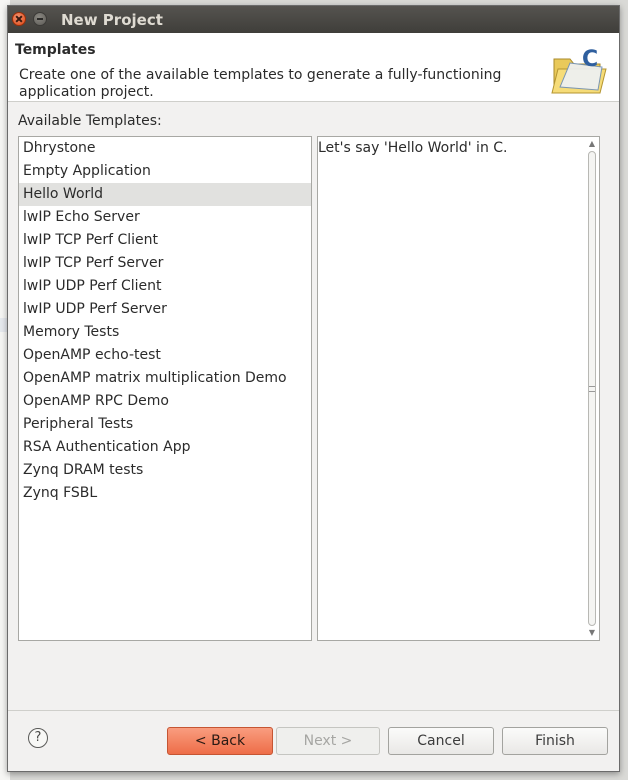 This screenshot has height=780, width=628. What do you see at coordinates (38, 738) in the screenshot?
I see `help-icon: ?` at bounding box center [38, 738].